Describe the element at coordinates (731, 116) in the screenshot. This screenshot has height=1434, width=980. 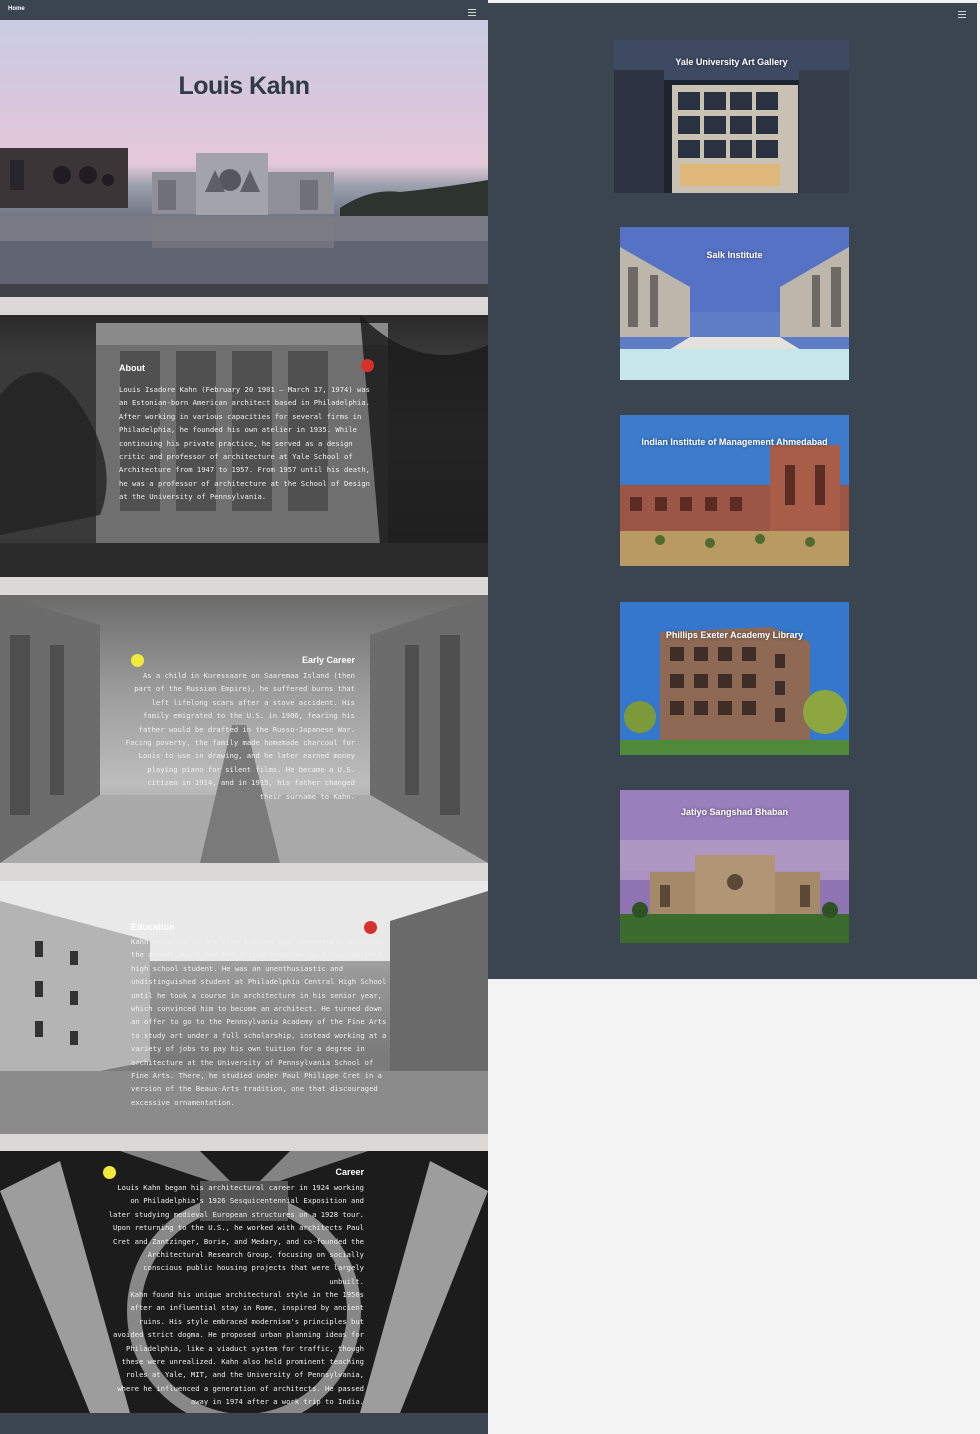
I see `work-card-yale-art-gallery: Yale University Art Gallery` at that location.